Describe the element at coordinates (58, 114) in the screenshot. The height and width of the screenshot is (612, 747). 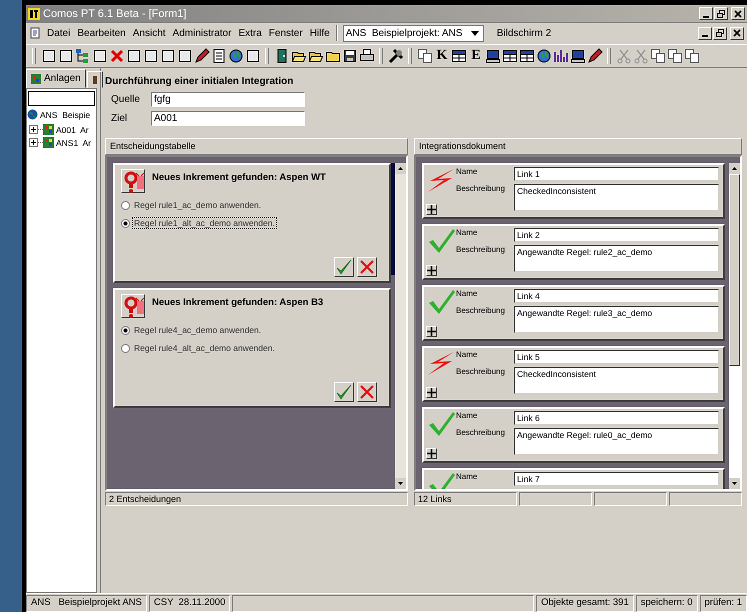
I see `tree-item: ANS Beispie` at that location.